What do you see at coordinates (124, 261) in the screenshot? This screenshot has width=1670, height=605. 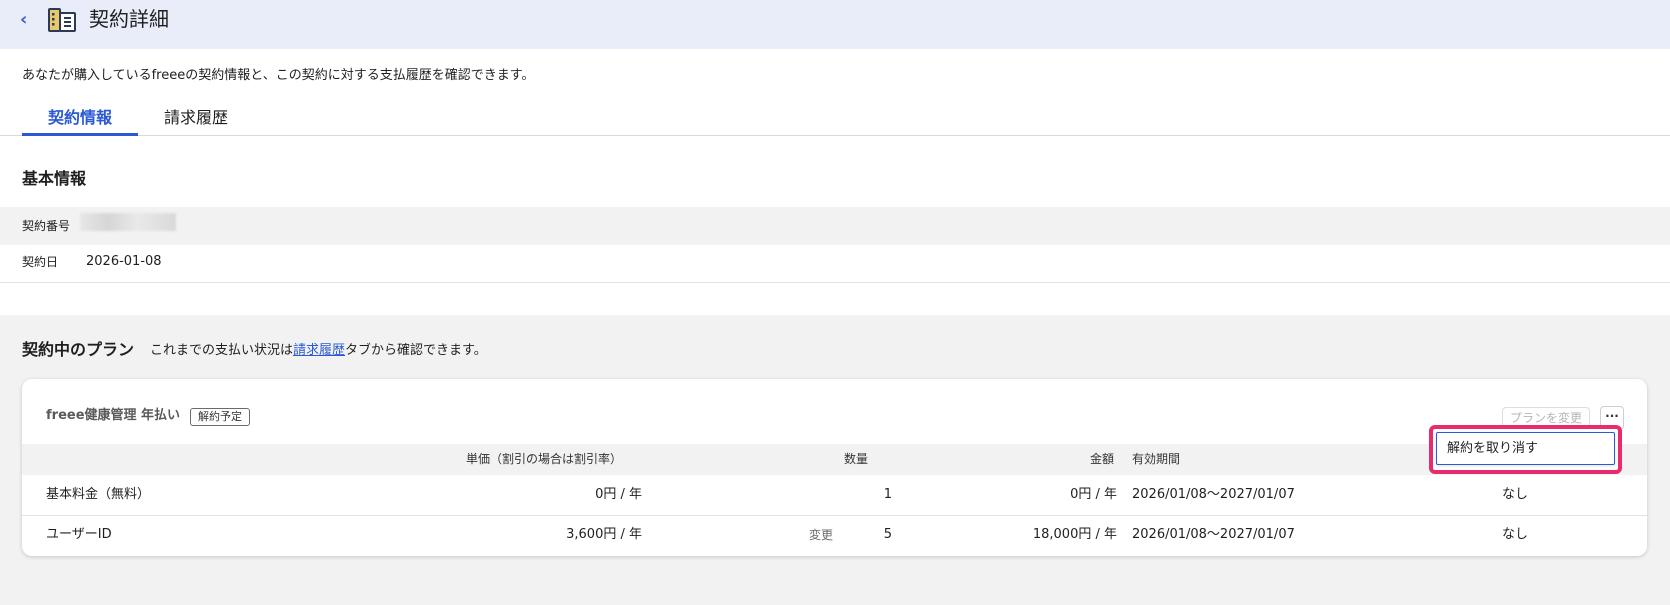 I see `contract-date-value: 2026-01-08` at bounding box center [124, 261].